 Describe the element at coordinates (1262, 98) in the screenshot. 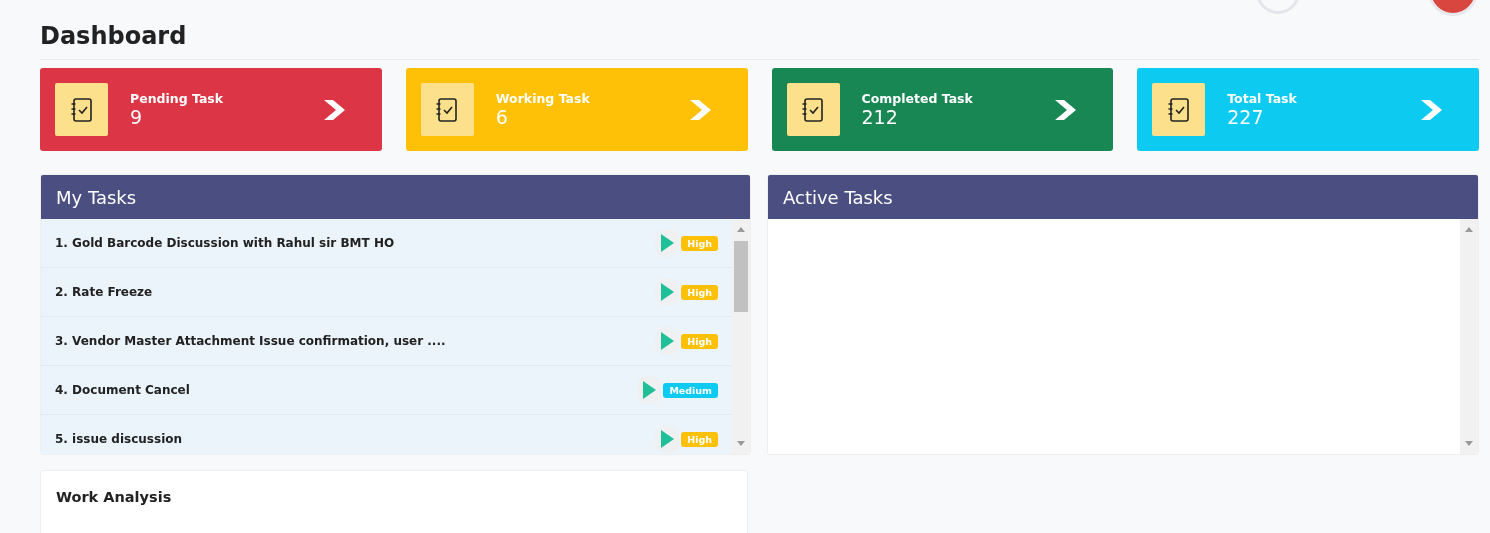

I see `card-label: Total Task` at that location.